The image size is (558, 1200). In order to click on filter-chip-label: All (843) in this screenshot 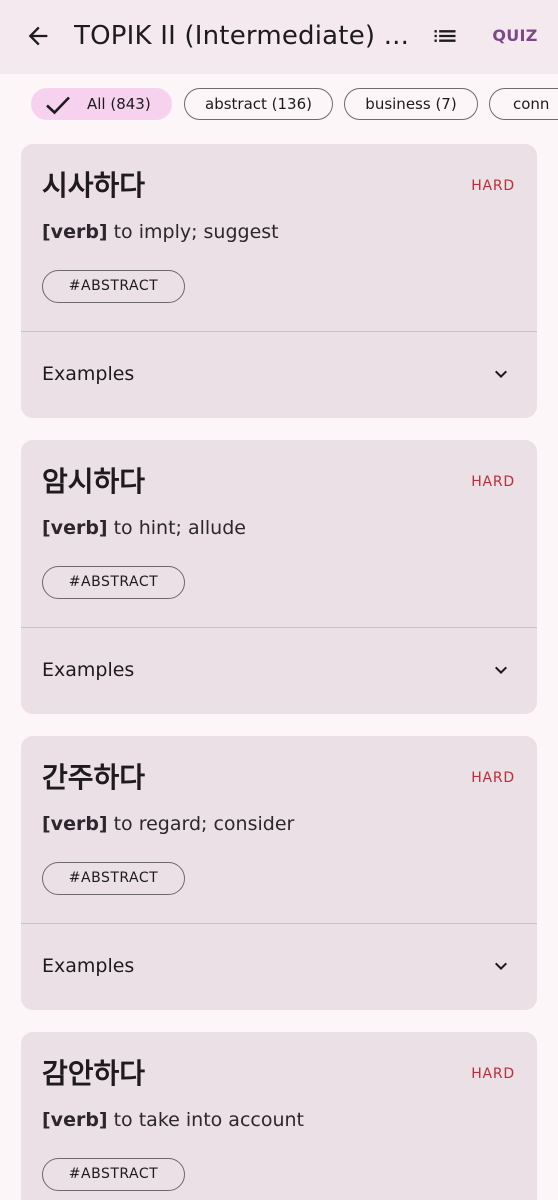, I will do `click(119, 104)`.